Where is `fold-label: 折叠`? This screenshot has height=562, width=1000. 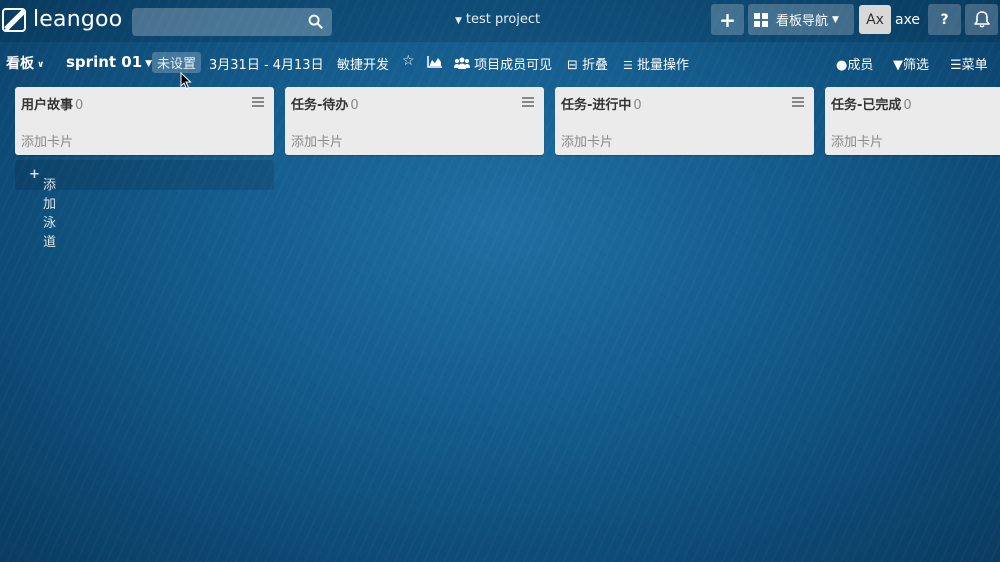 fold-label: 折叠 is located at coordinates (595, 65).